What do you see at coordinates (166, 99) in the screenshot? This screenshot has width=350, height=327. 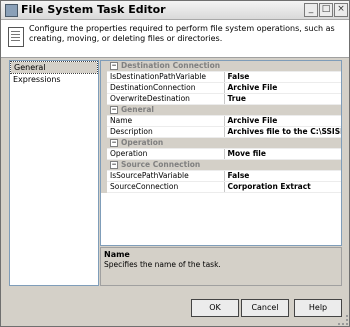 I see `property-name: OverwriteDestination` at bounding box center [166, 99].